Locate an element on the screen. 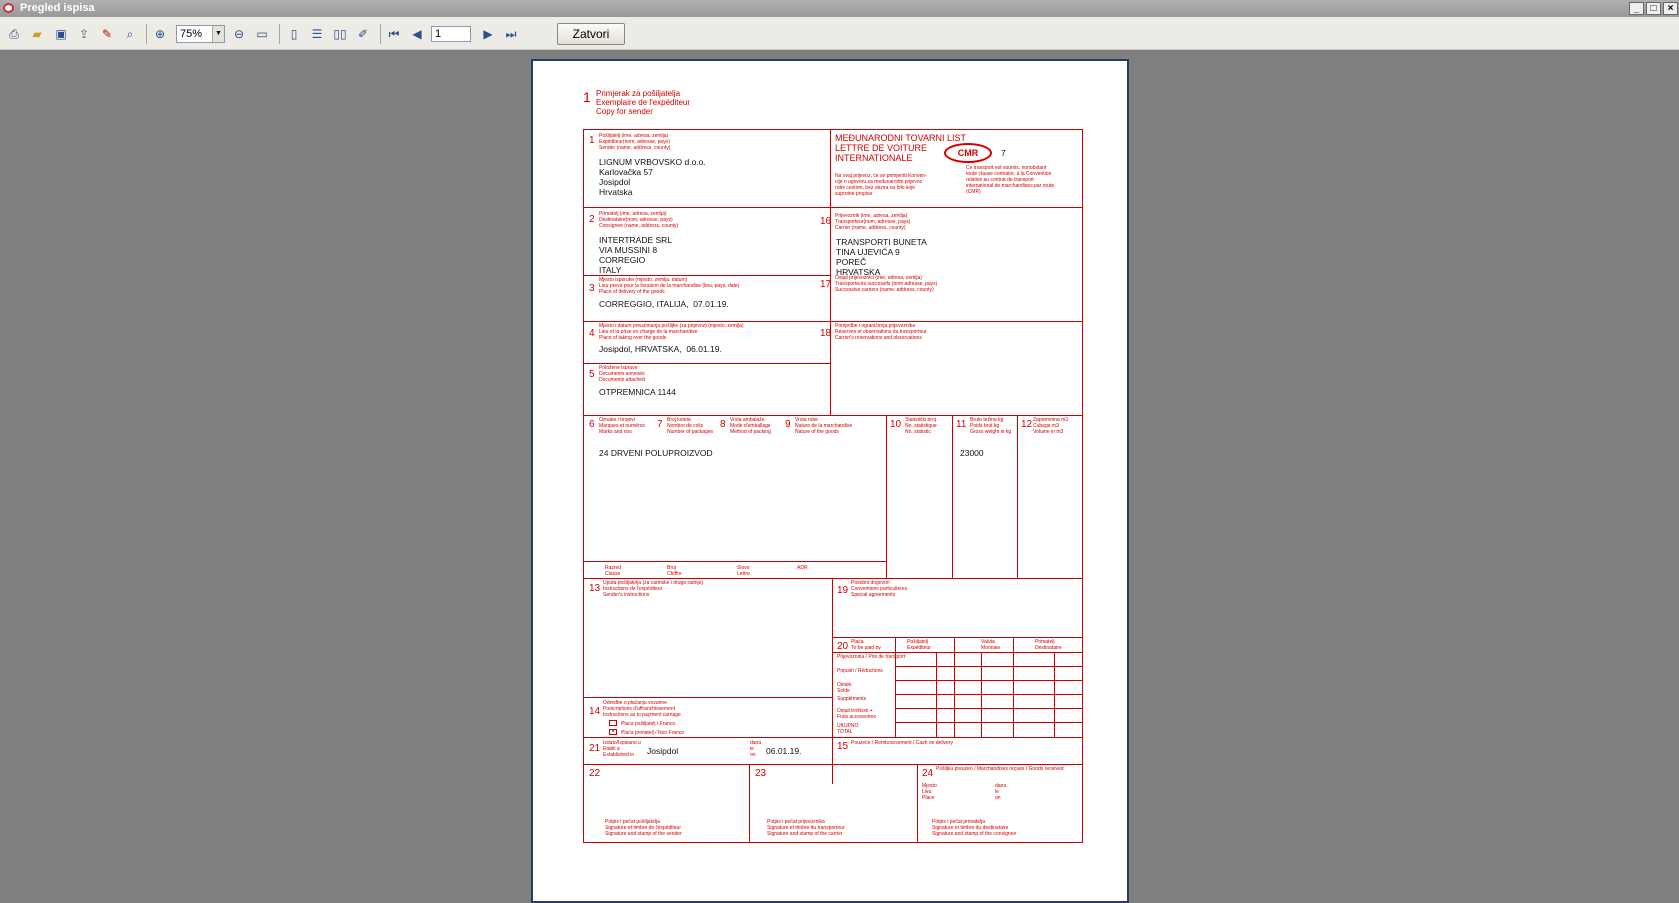 The width and height of the screenshot is (1679, 903). note-left-4: suprotne propise is located at coordinates (854, 194).